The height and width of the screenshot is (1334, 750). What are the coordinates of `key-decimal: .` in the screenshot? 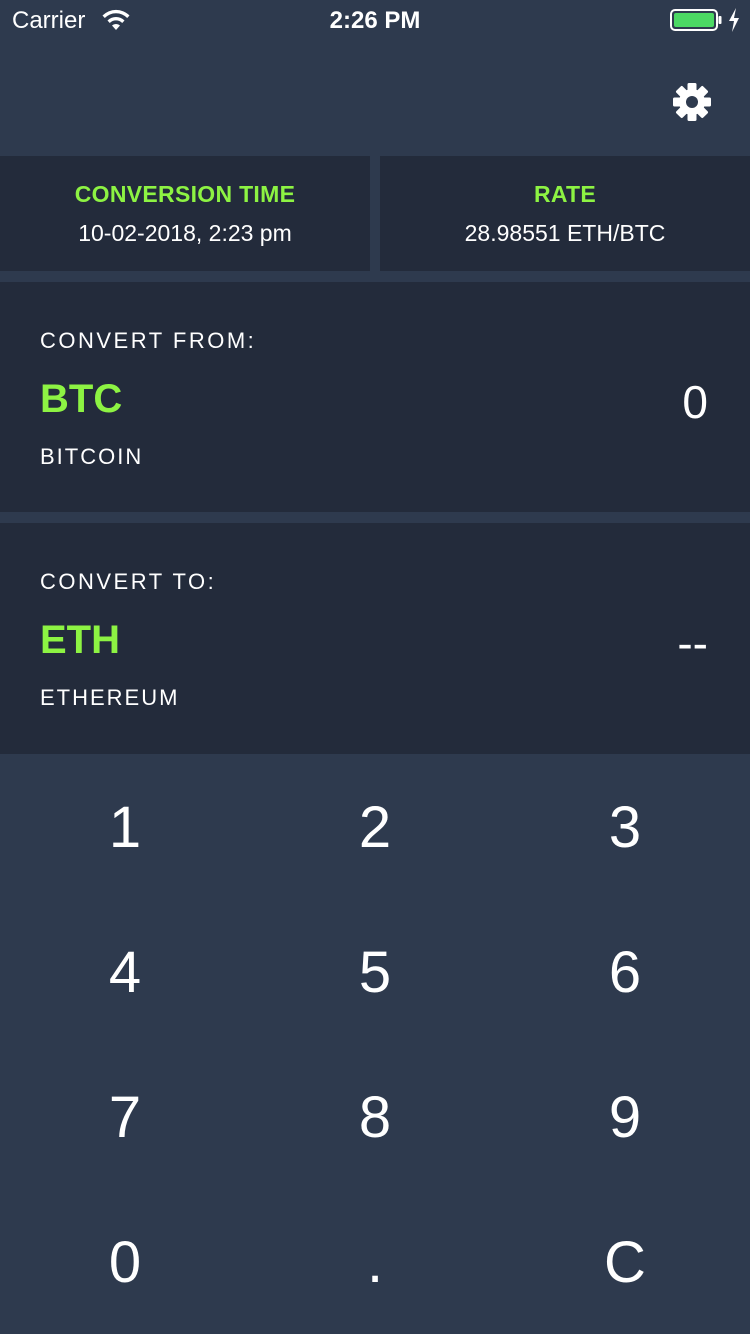 It's located at (375, 1262).